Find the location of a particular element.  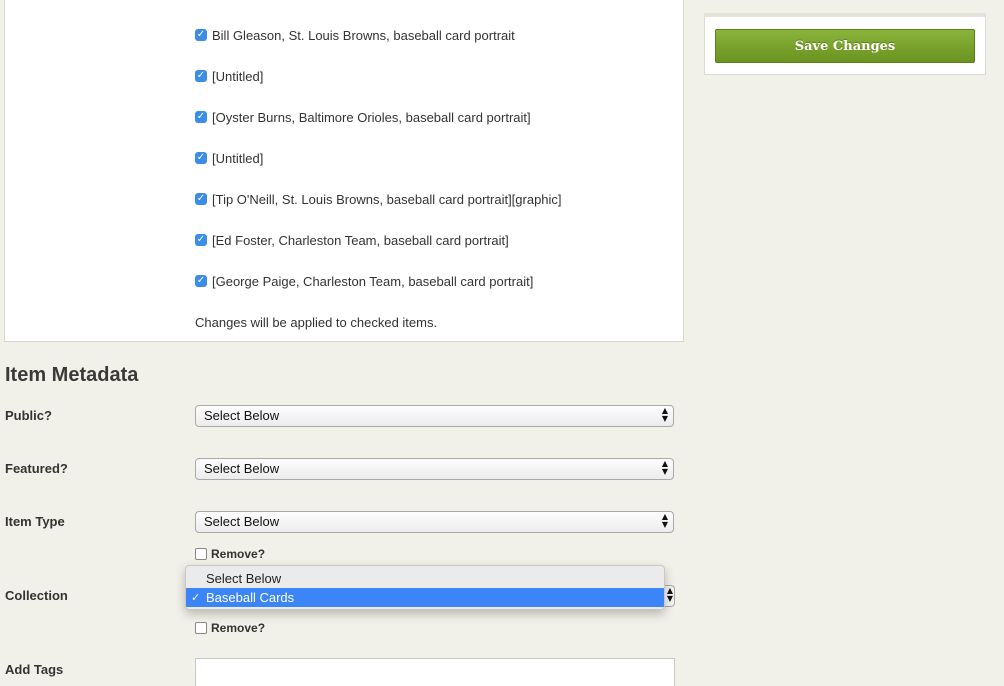

public-label: Public? is located at coordinates (28, 415).